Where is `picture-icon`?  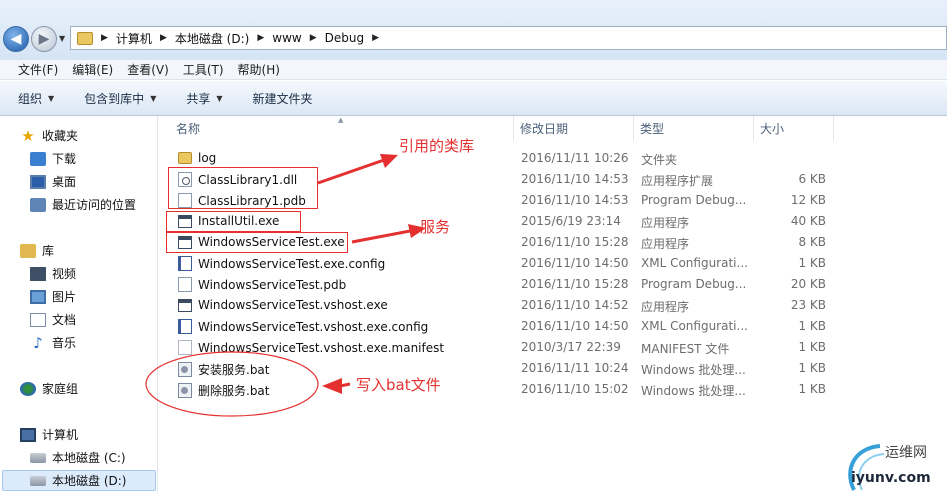 picture-icon is located at coordinates (38, 296).